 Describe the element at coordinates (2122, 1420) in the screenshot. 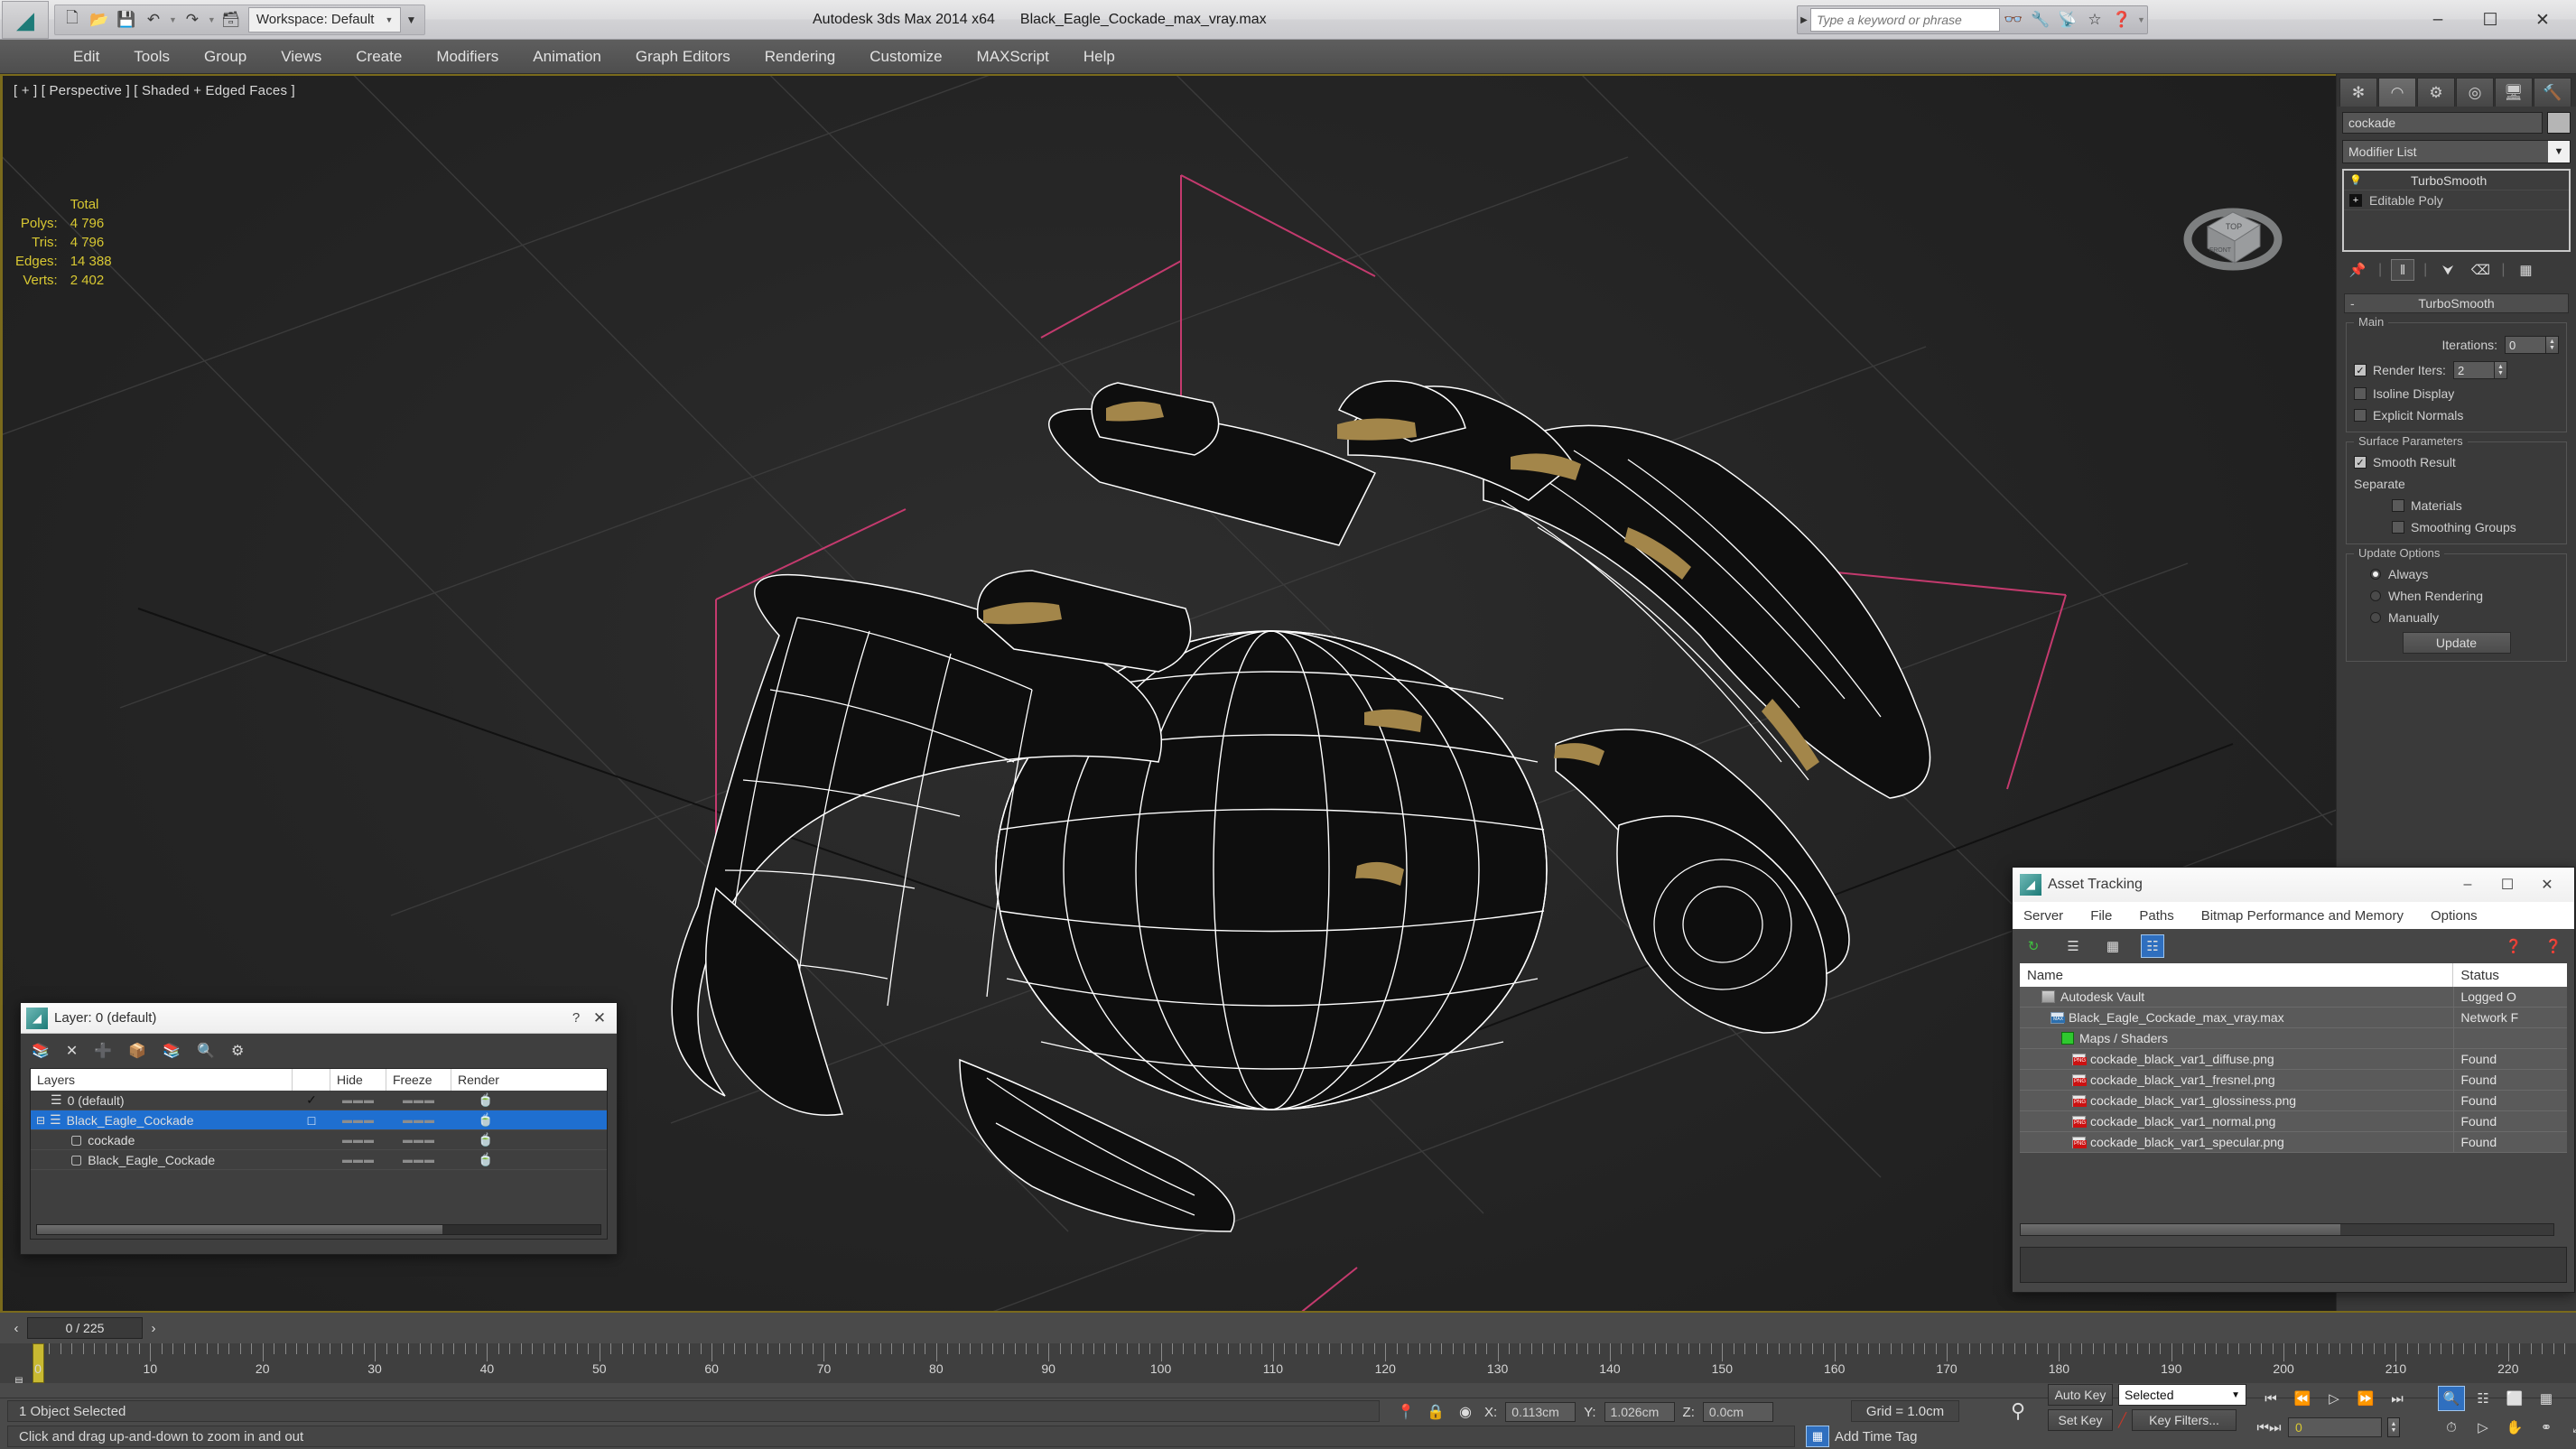

I see `key-filter-pencil-icon: ╱` at that location.